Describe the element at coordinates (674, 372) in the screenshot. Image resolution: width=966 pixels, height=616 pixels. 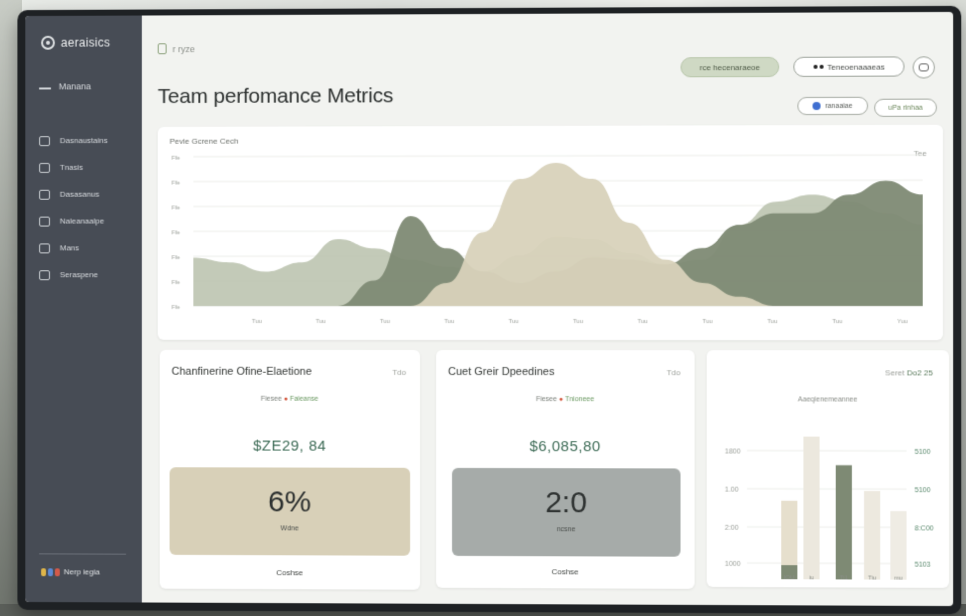
I see `kpi-corner: Tdo` at that location.